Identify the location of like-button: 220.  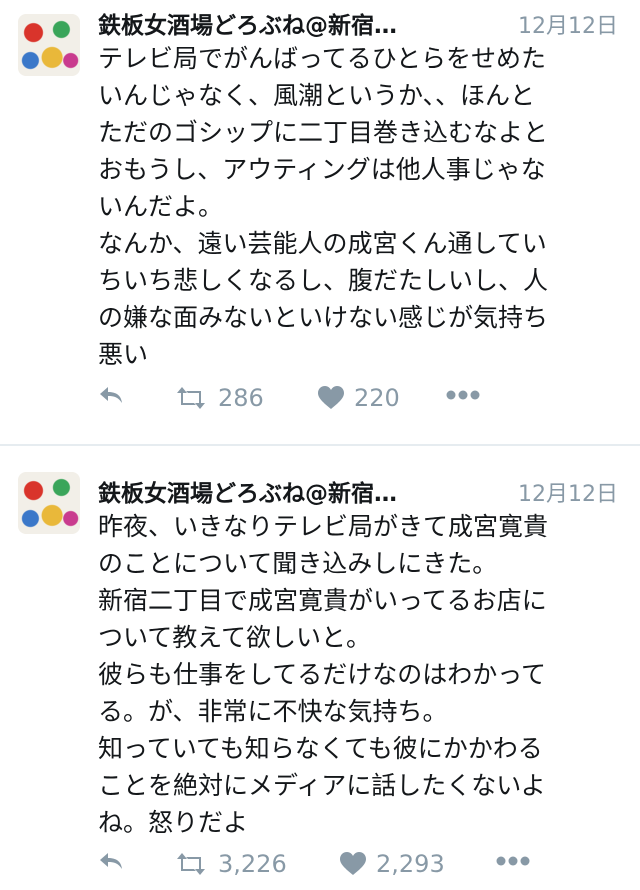
(359, 398).